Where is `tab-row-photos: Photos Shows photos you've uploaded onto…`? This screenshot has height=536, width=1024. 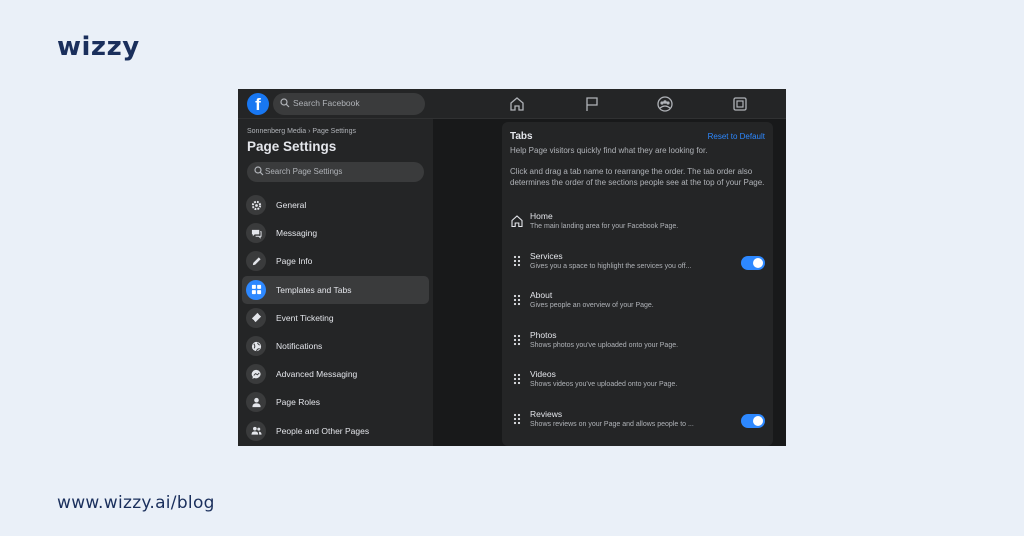 tab-row-photos: Photos Shows photos you've uploaded onto… is located at coordinates (637, 344).